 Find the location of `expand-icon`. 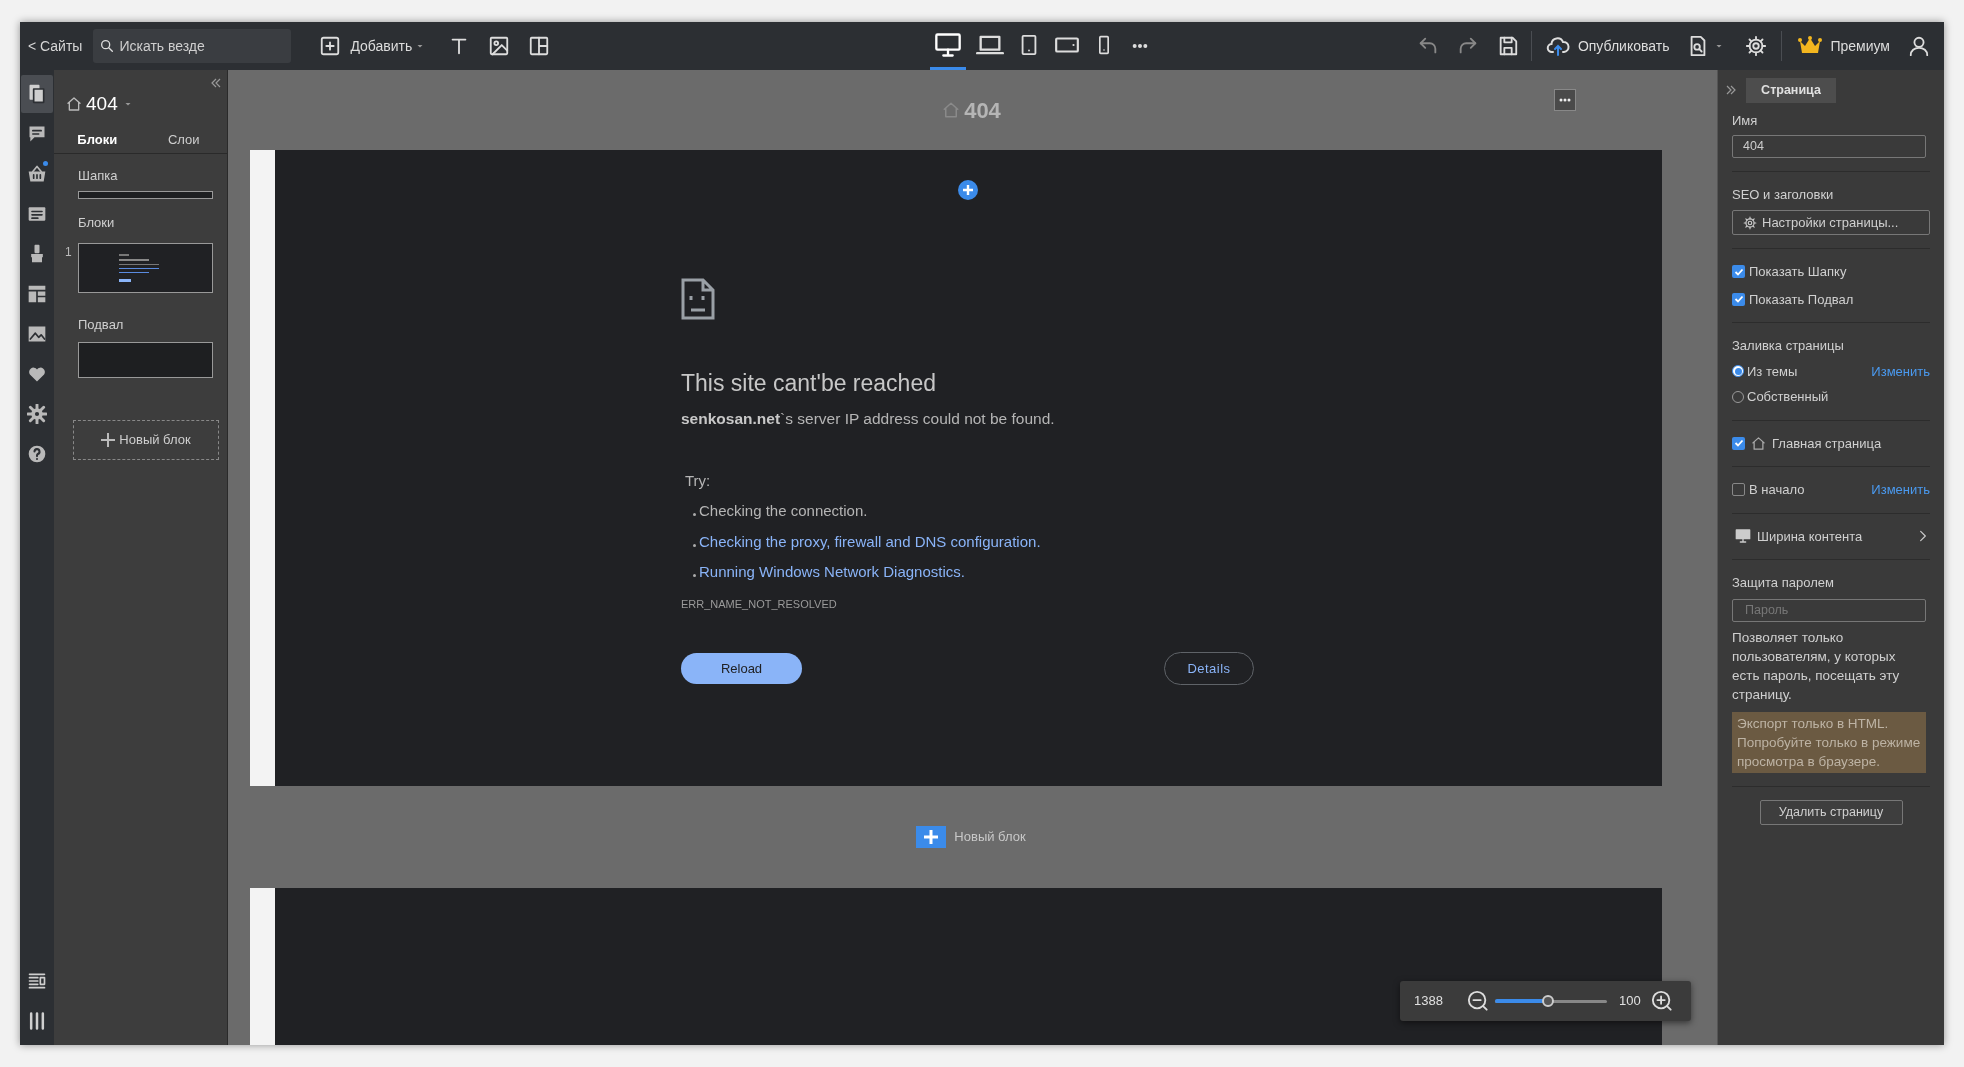

expand-icon is located at coordinates (1731, 90).